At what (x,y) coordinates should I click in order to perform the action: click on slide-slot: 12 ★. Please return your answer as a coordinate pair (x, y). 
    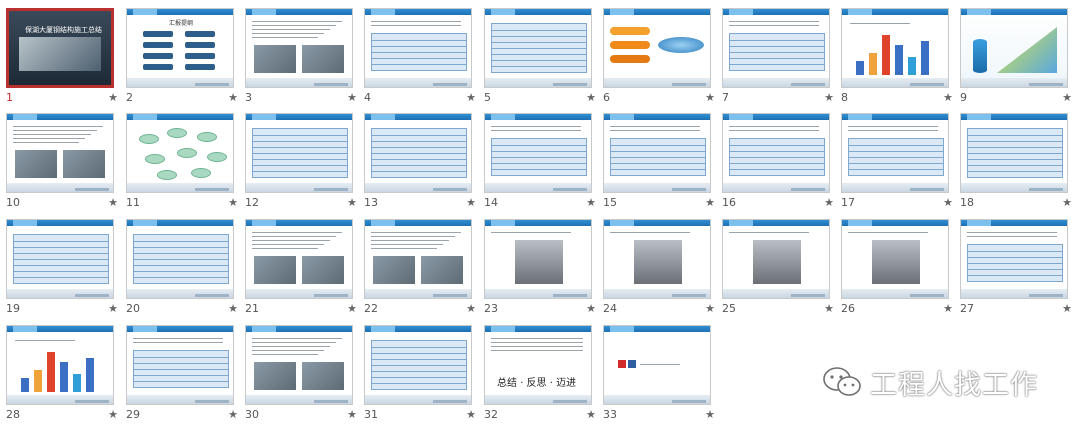
    Looking at the image, I should click on (301, 163).